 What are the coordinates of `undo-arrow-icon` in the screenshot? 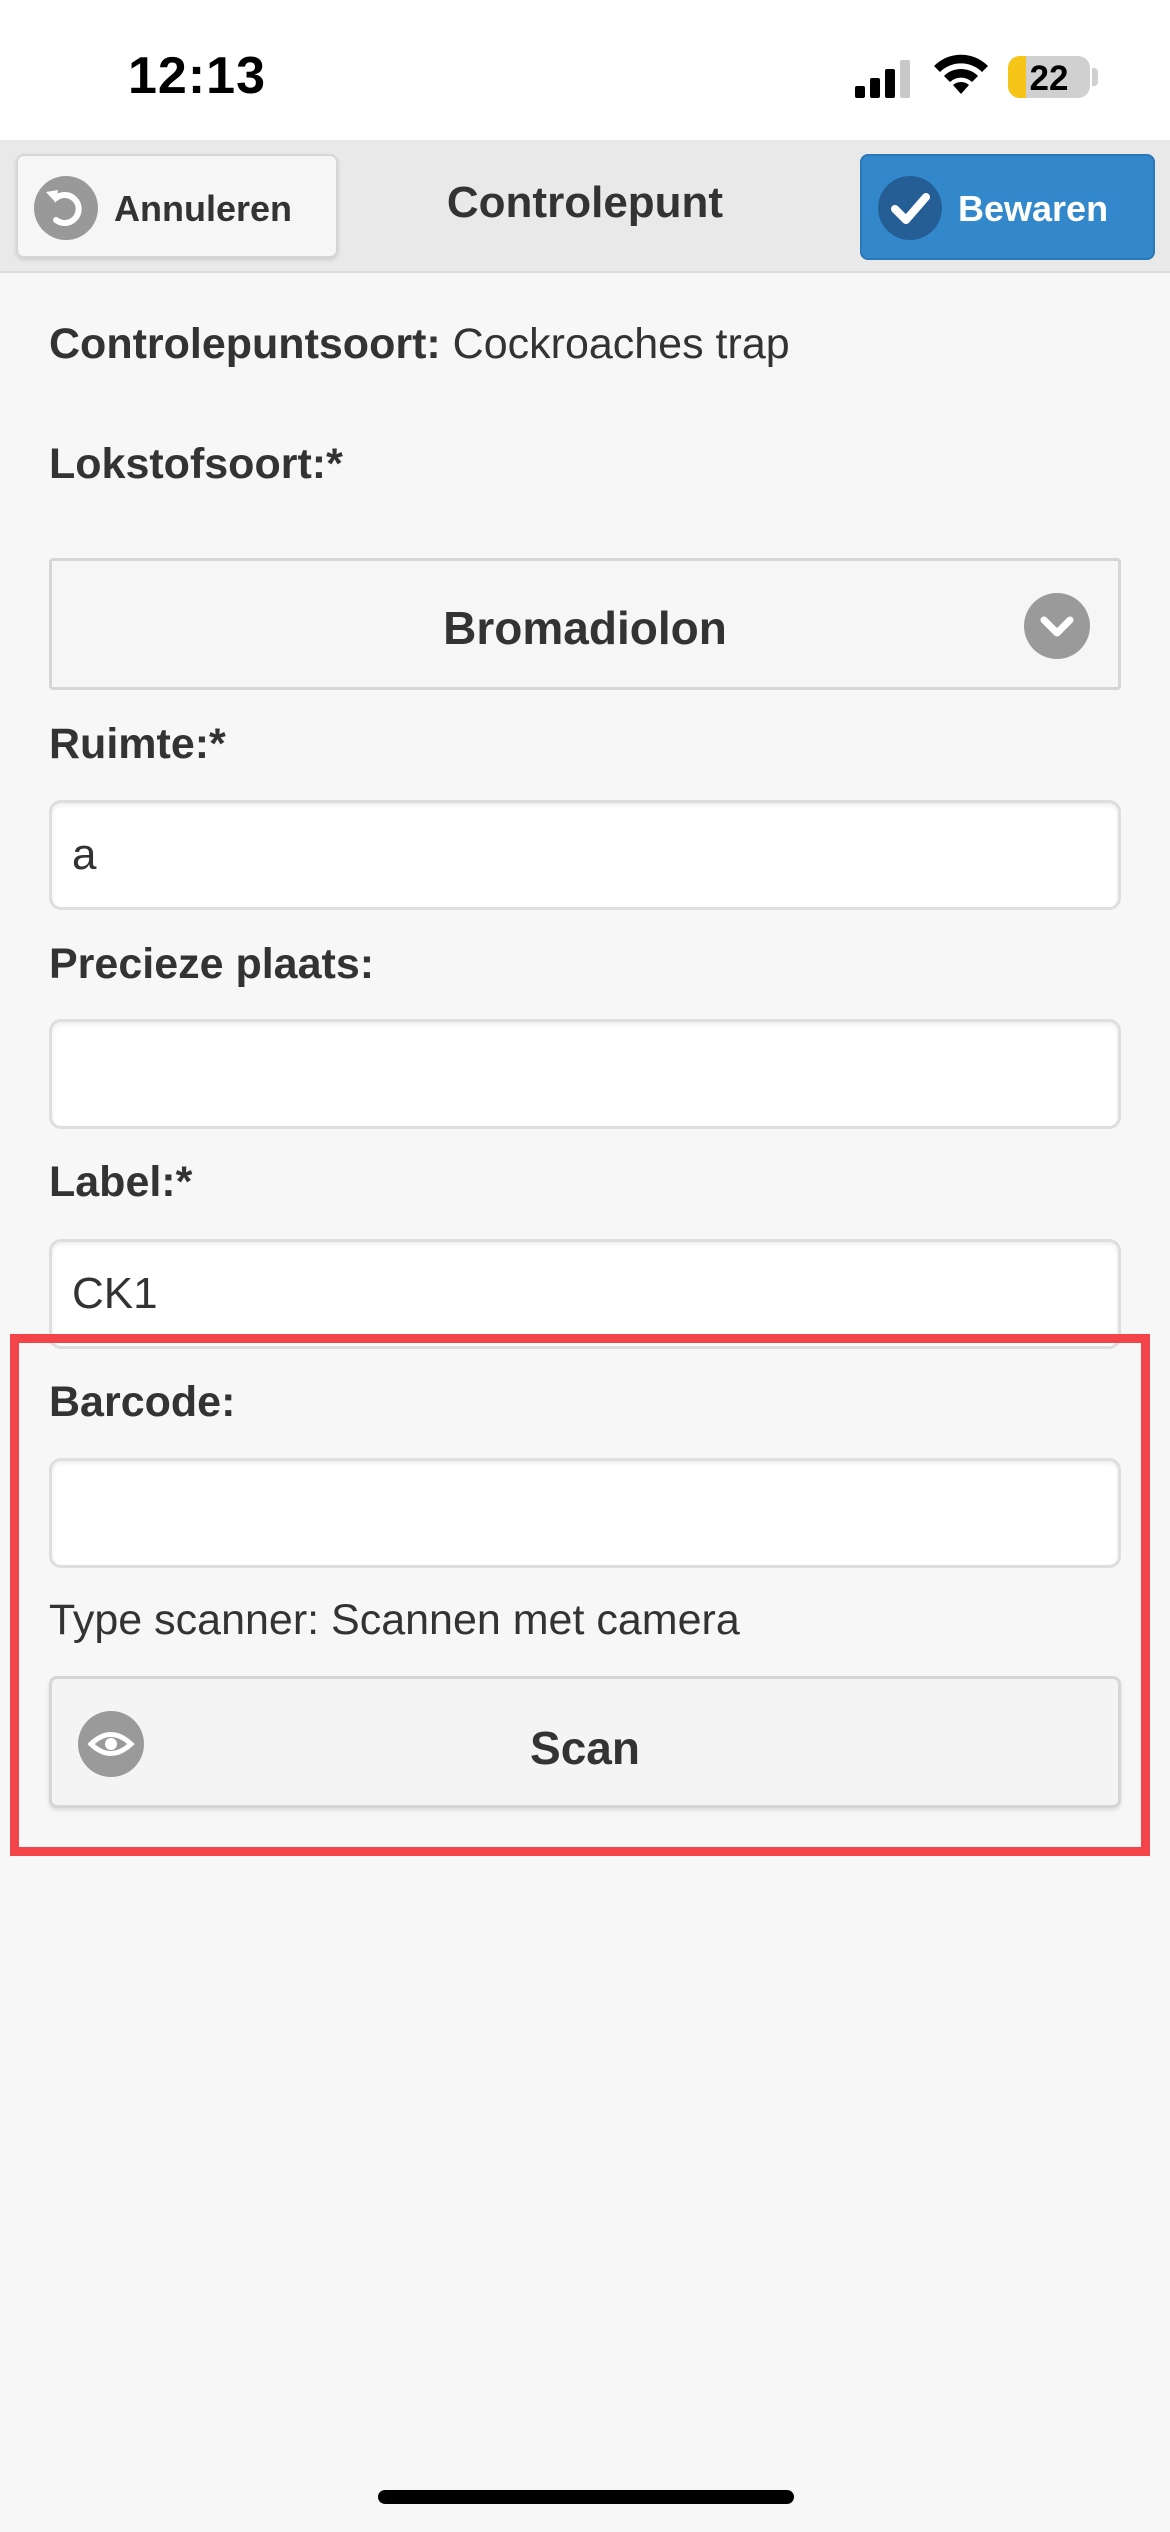 It's located at (66, 208).